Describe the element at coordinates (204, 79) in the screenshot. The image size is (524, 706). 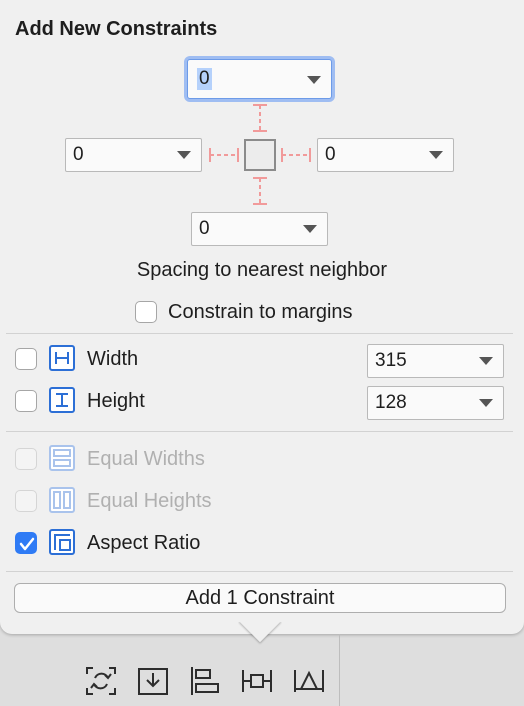
I see `top-spacing-value: 0` at that location.